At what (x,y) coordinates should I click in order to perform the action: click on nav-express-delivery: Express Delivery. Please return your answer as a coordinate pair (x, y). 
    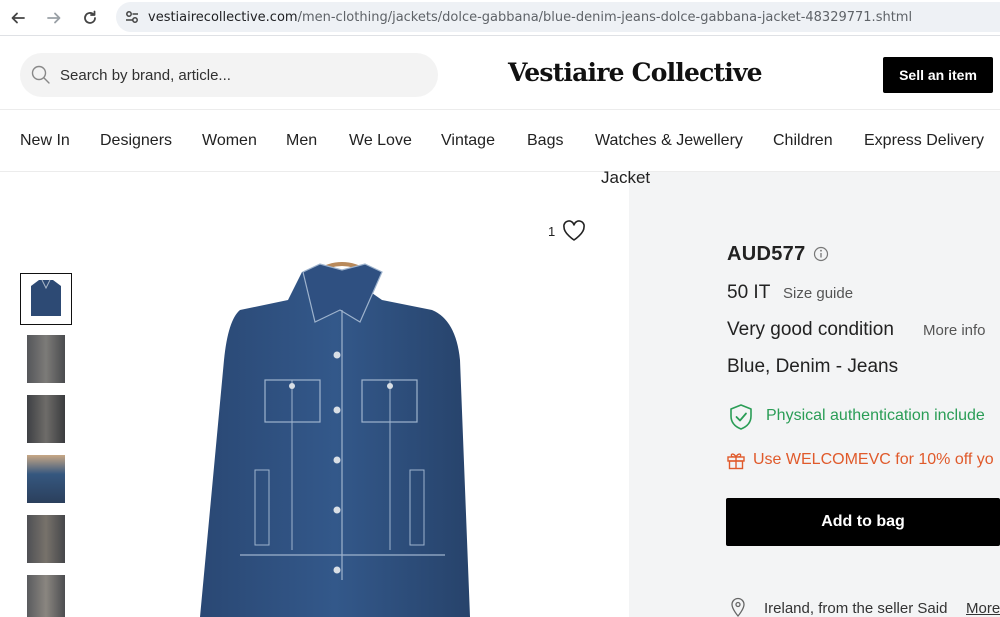
    Looking at the image, I should click on (924, 141).